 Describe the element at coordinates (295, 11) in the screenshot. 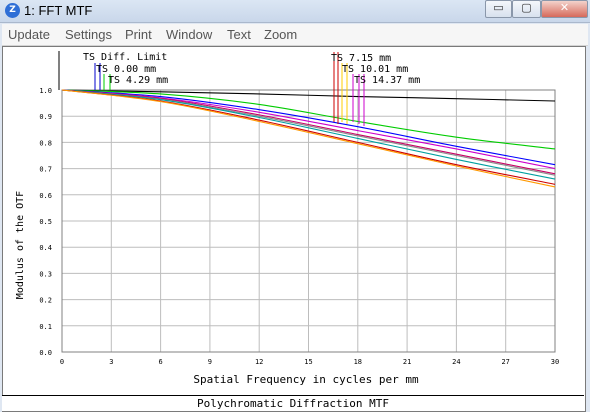

I see `title-bar: Z 1: FFT MTF ▭ ▢ ✕` at that location.